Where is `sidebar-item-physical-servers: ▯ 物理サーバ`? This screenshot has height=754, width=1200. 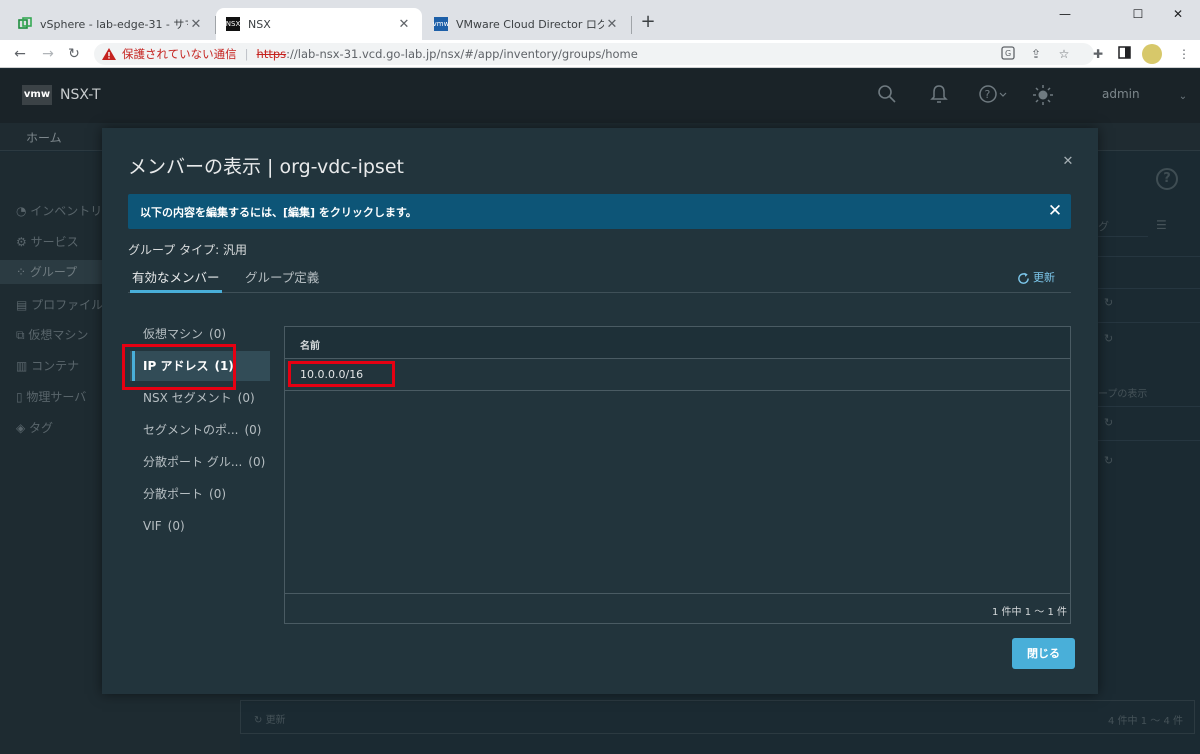
sidebar-item-physical-servers: ▯ 物理サーバ is located at coordinates (51, 397).